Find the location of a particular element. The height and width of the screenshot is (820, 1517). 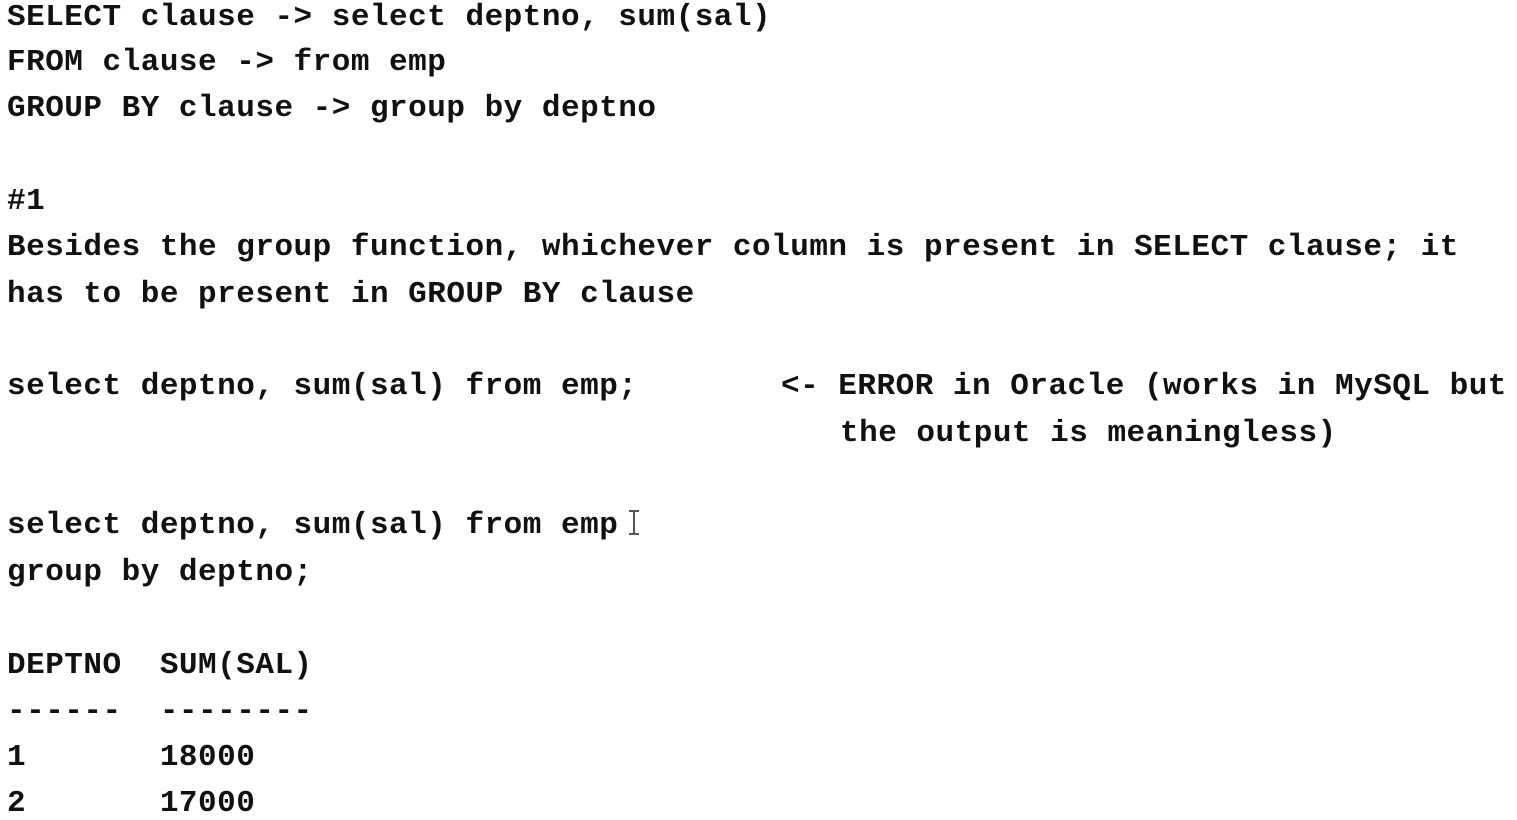

rule-number: #1 is located at coordinates (26, 201).